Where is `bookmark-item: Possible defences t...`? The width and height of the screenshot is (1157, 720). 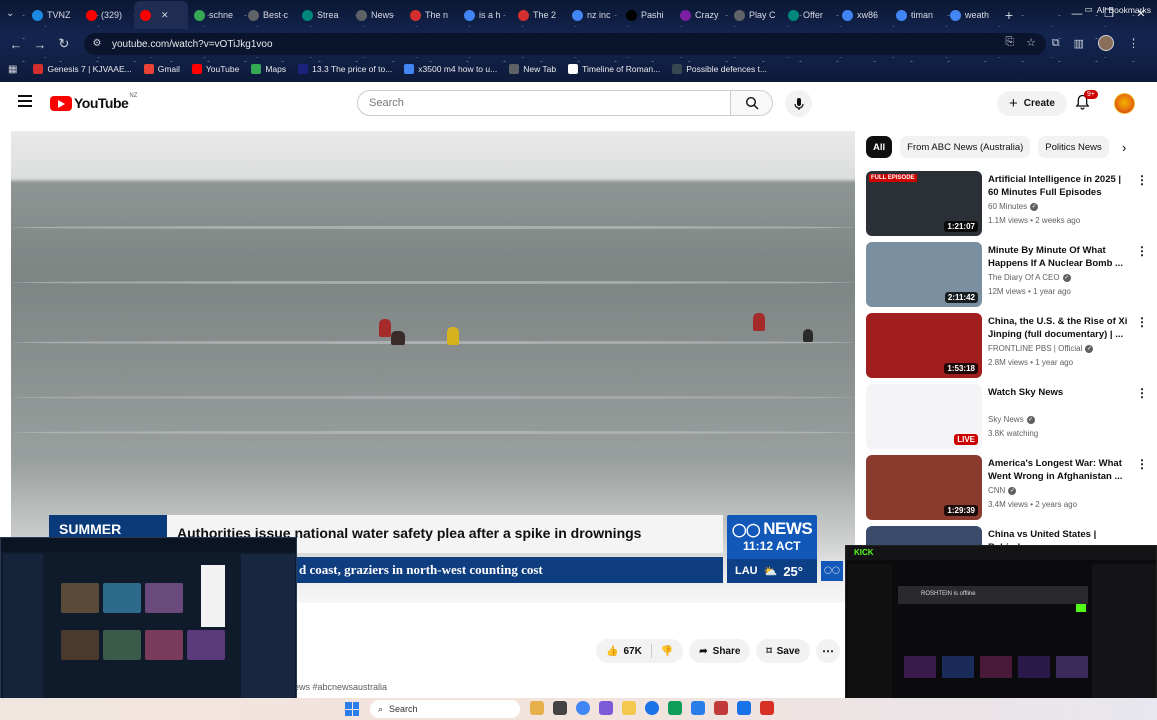
bookmark-item: Possible defences t... is located at coordinates (719, 69).